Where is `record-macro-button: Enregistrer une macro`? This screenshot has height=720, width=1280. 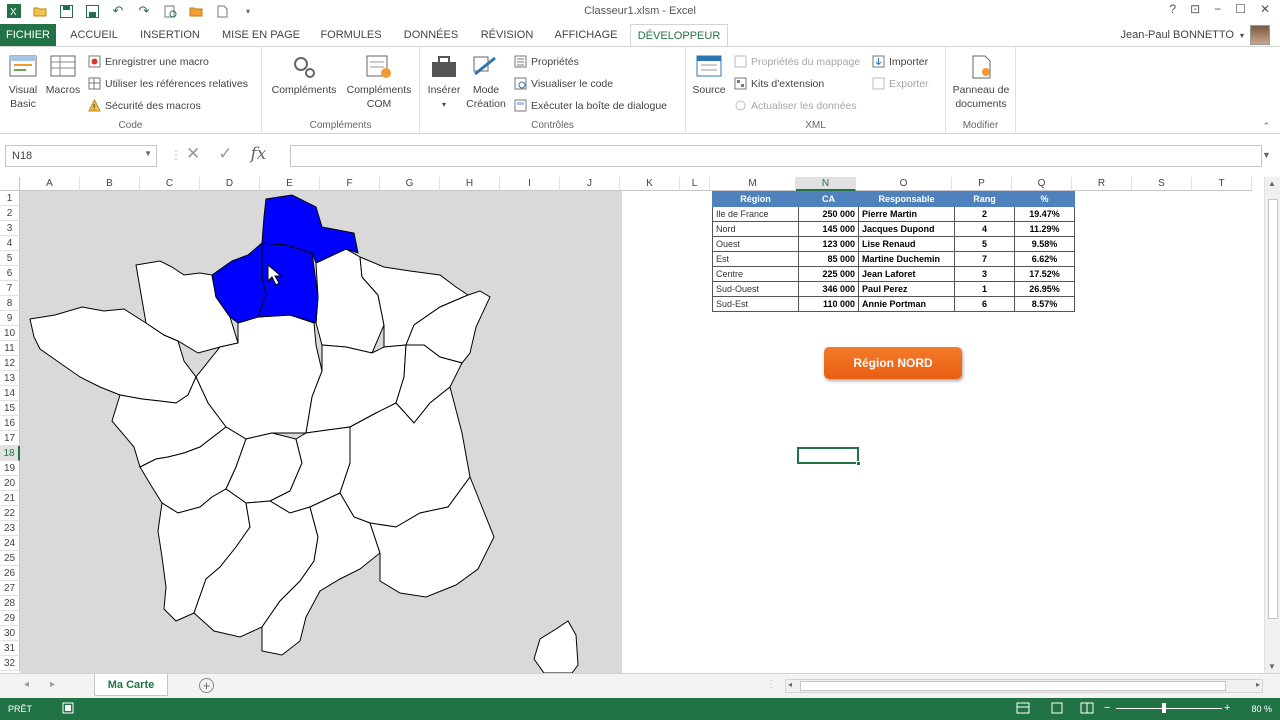
record-macro-button: Enregistrer une macro is located at coordinates (148, 61).